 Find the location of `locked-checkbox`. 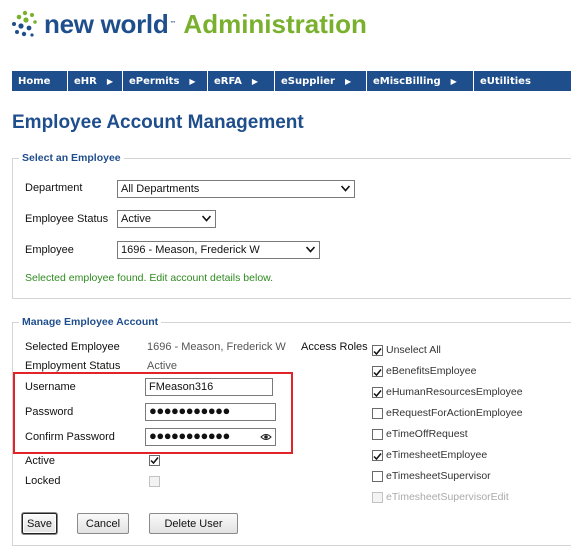

locked-checkbox is located at coordinates (154, 481).